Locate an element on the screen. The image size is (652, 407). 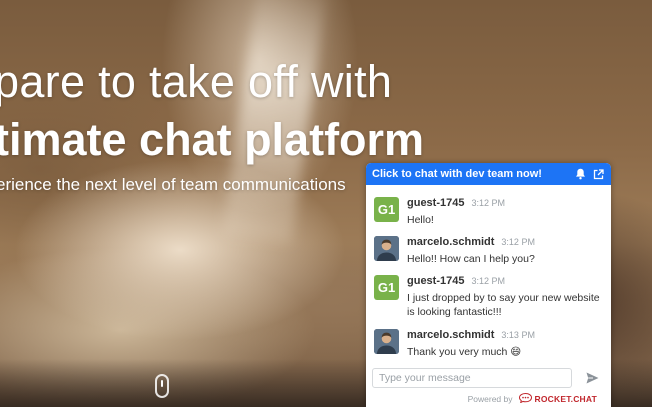
message-text: Hello!! How can I help you? is located at coordinates (471, 259).